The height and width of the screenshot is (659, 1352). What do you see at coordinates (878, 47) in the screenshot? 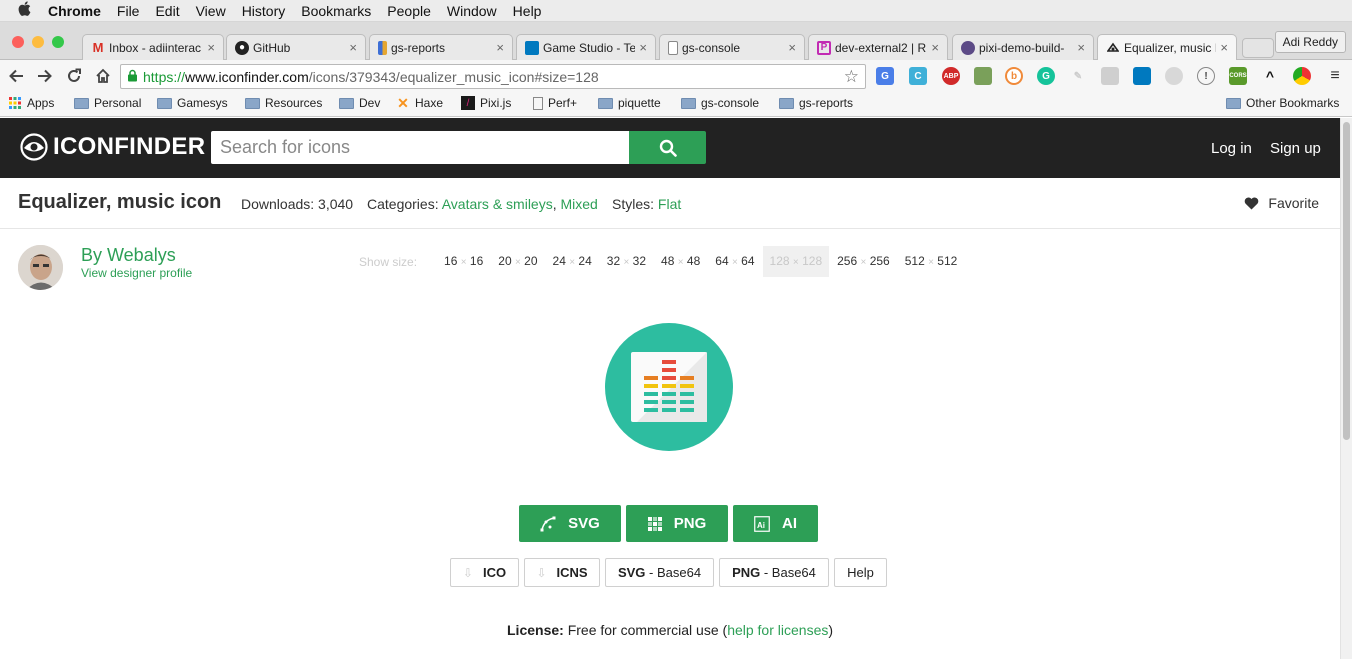
I see `tab-dev-external: P dev-external2 | R ×` at bounding box center [878, 47].